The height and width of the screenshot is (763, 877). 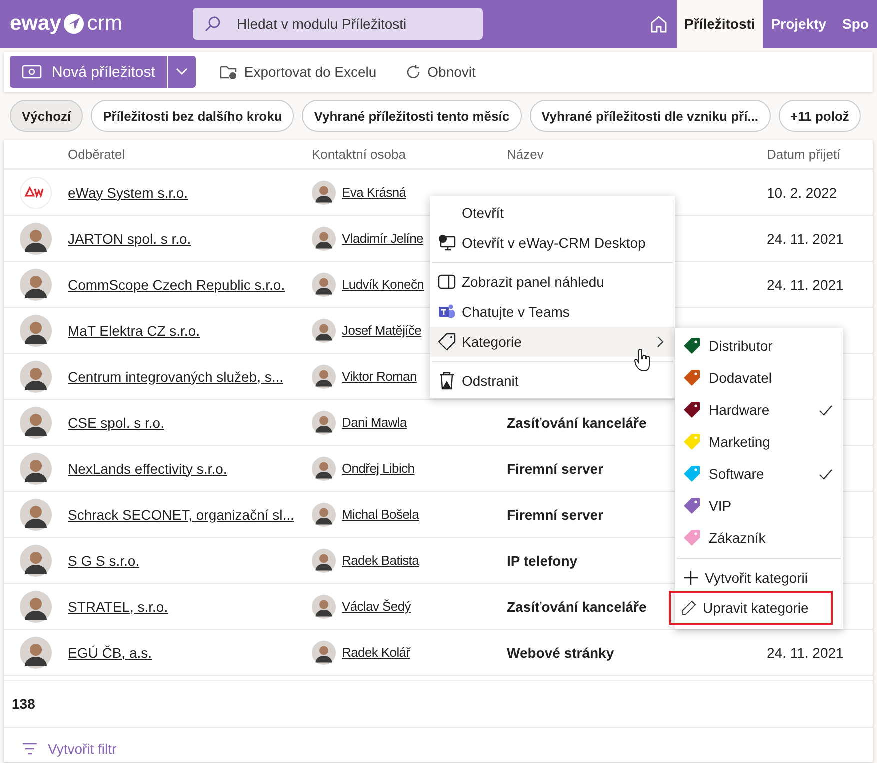 What do you see at coordinates (552, 342) in the screenshot?
I see `menu-item: Kategorie` at bounding box center [552, 342].